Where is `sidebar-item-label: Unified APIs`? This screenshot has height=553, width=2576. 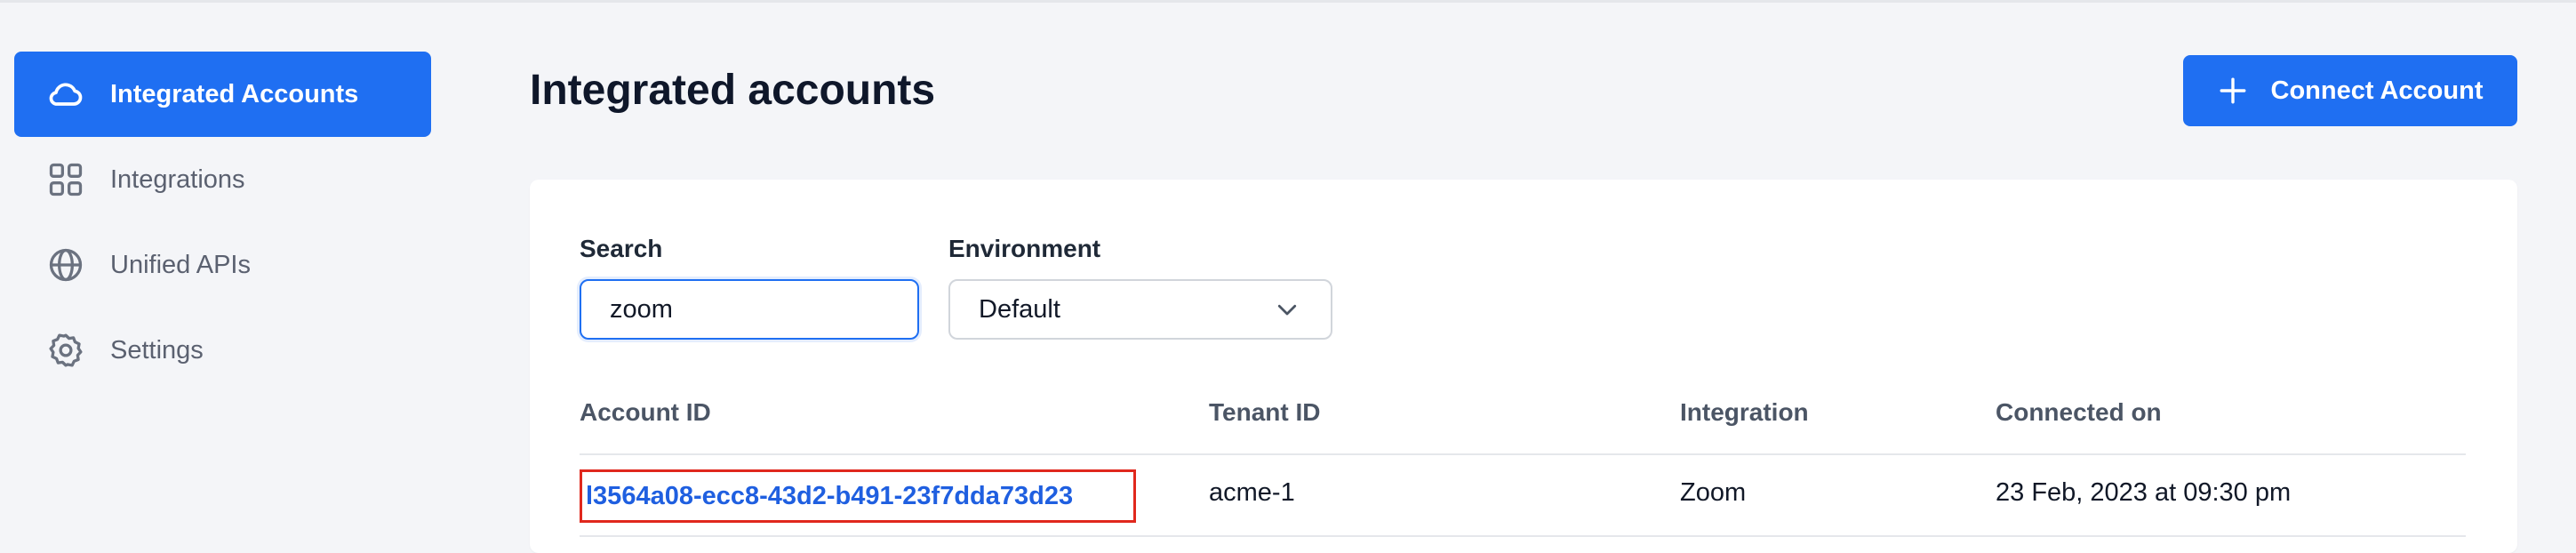 sidebar-item-label: Unified APIs is located at coordinates (180, 264).